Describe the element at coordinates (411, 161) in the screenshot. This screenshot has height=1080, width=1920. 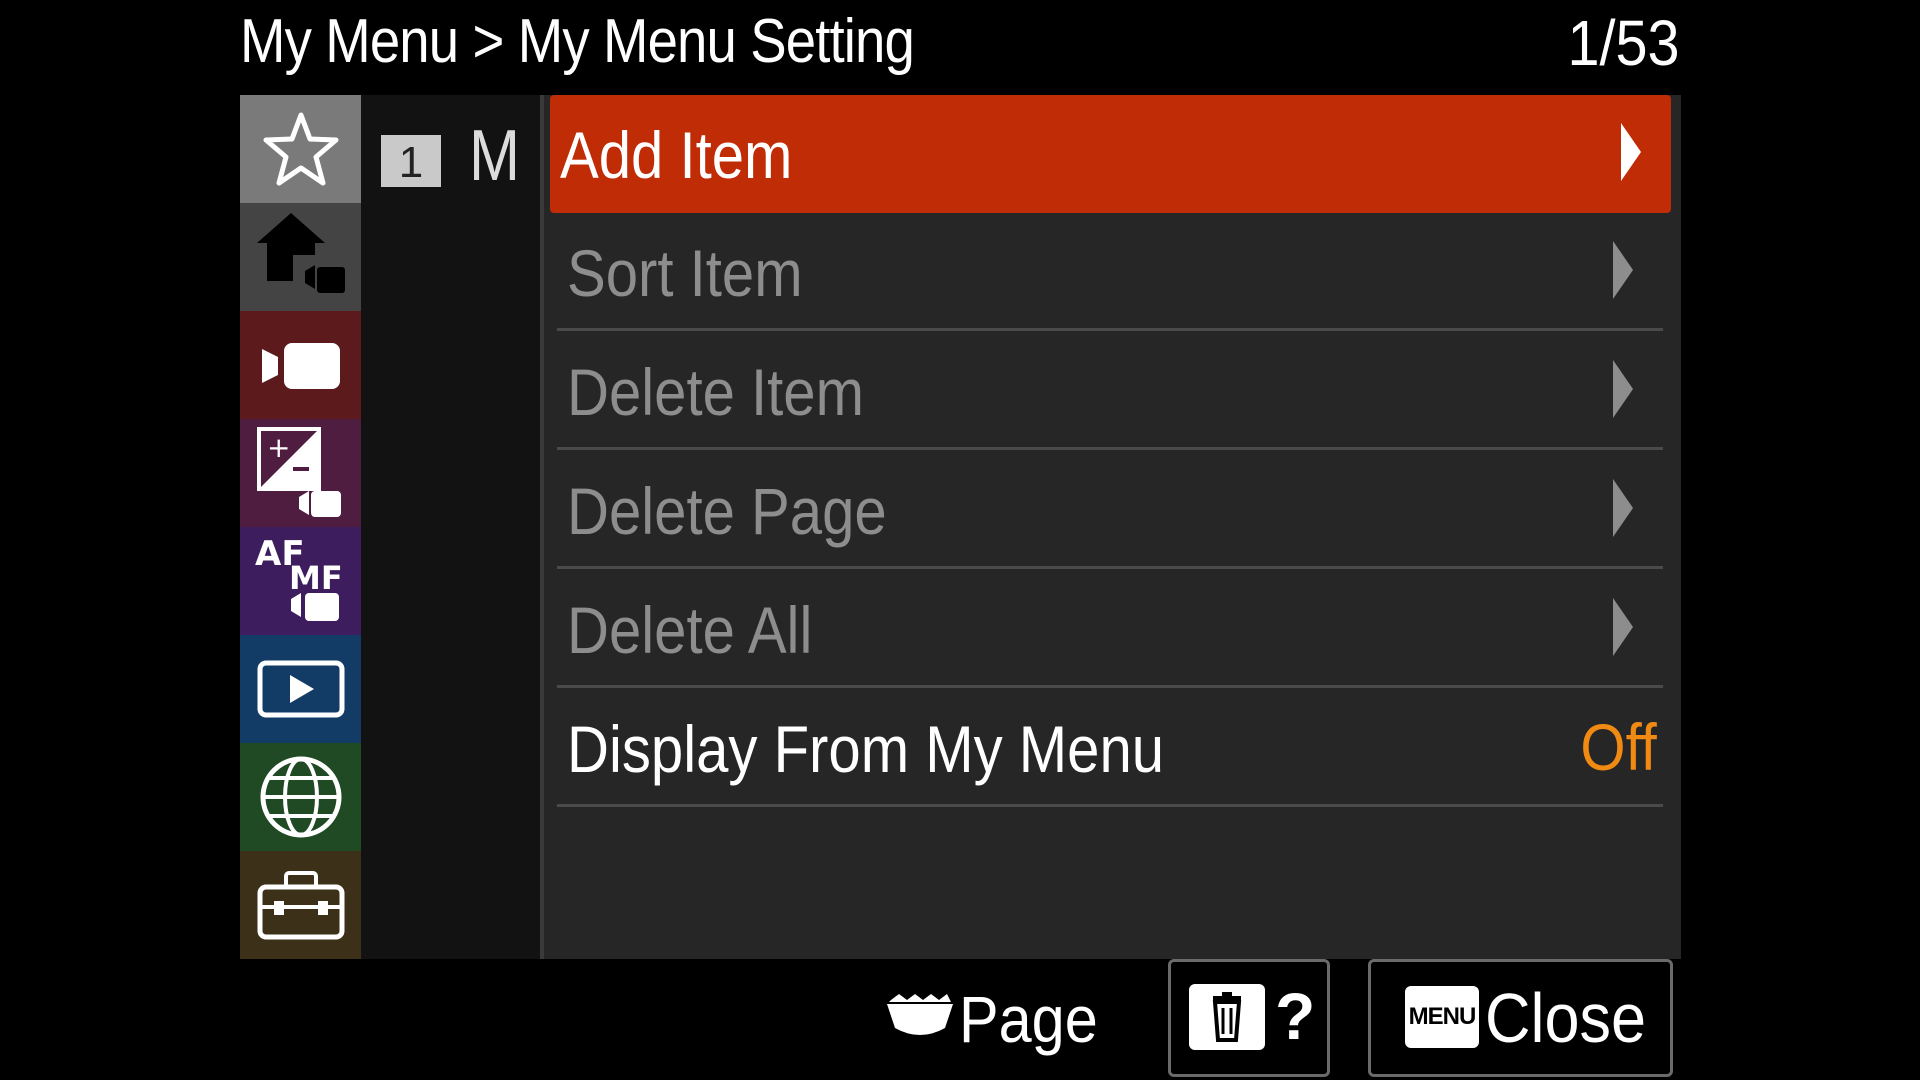
I see `subtab-number: 1` at that location.